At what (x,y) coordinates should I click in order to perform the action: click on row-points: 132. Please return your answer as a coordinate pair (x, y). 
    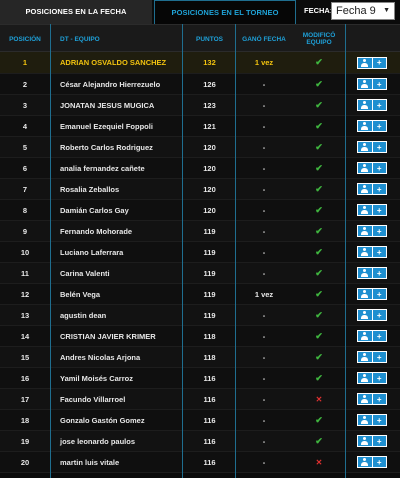
    Looking at the image, I should click on (209, 62).